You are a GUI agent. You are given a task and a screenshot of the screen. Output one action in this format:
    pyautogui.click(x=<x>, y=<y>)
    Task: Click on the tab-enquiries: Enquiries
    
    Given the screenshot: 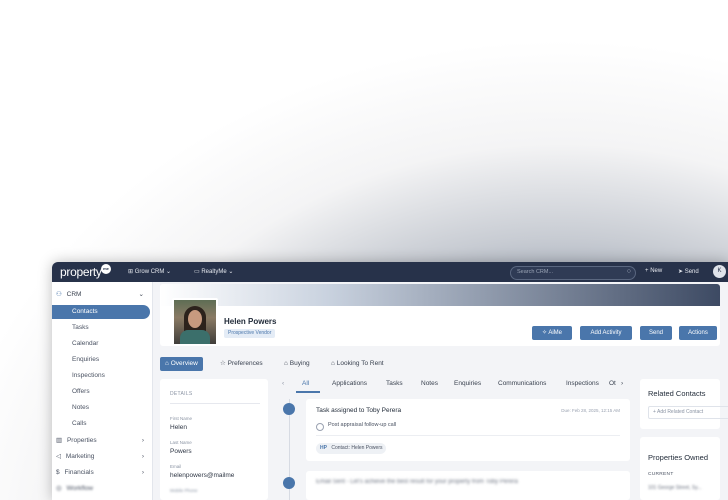 What is the action you would take?
    pyautogui.click(x=467, y=383)
    